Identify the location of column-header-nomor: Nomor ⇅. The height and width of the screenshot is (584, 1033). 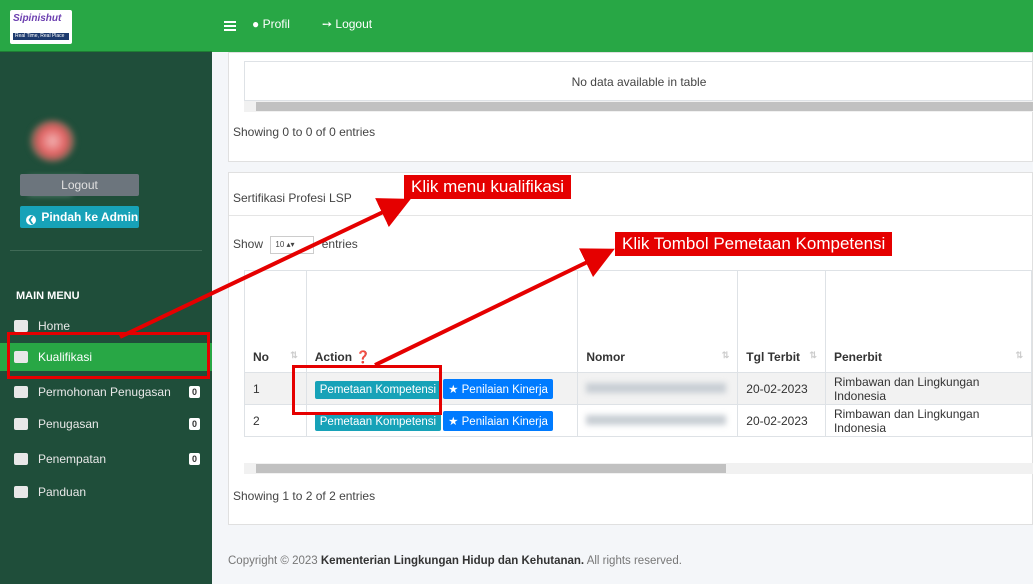
(658, 321).